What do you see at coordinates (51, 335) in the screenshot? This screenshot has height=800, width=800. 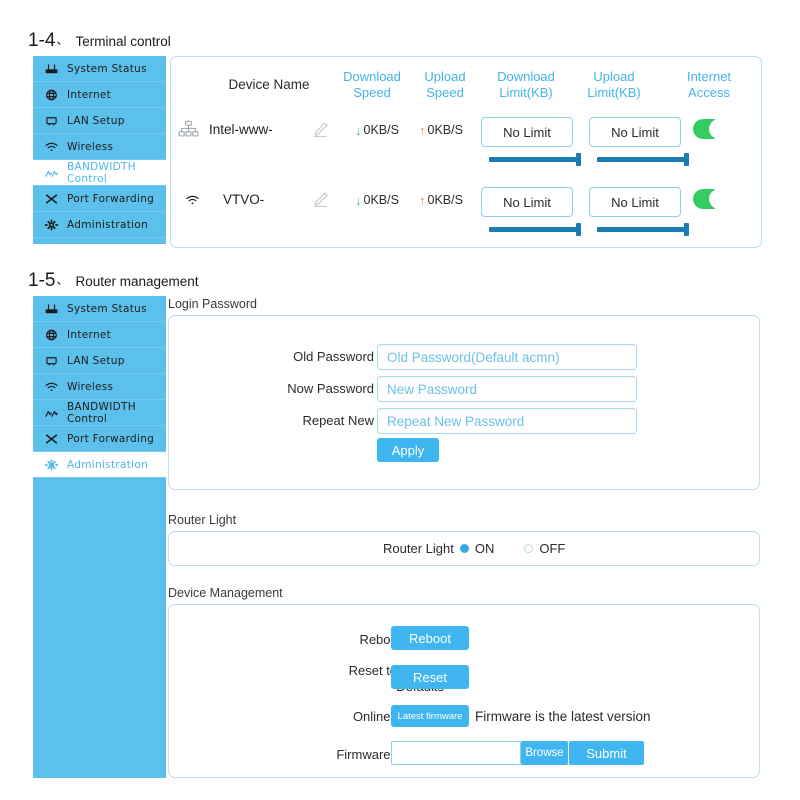 I see `globe-icon` at bounding box center [51, 335].